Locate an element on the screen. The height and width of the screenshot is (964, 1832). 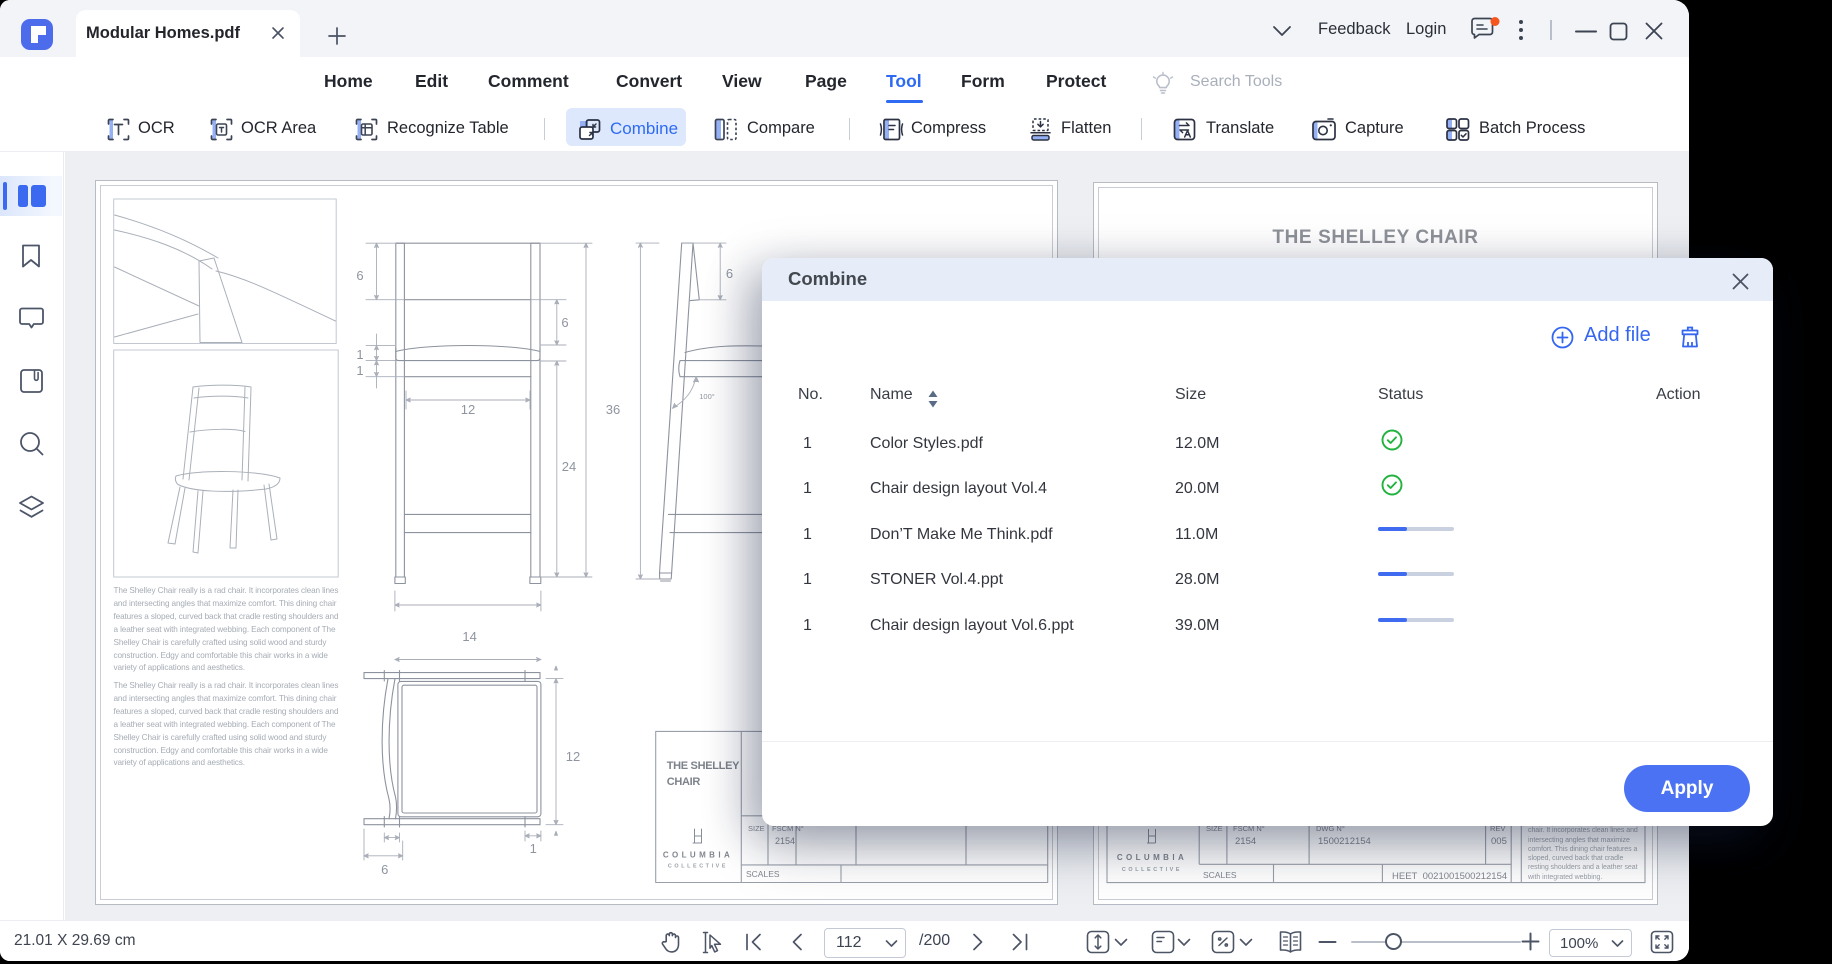
svg-text: 36 is located at coordinates (613, 409).